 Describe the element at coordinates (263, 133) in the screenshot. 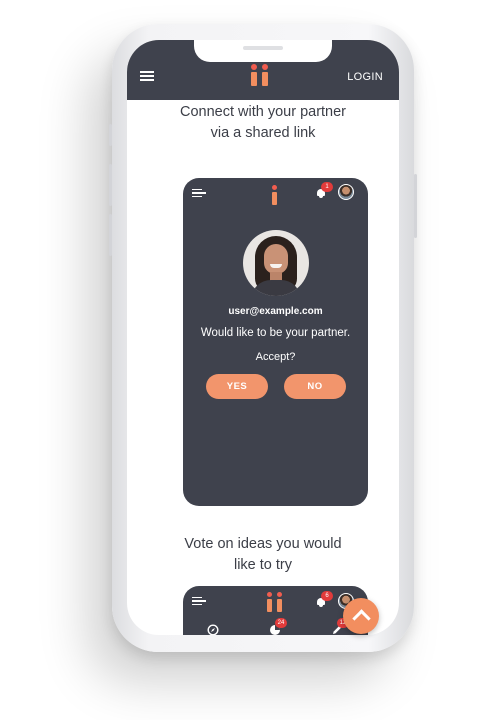

I see `caption-line: via a shared link` at that location.